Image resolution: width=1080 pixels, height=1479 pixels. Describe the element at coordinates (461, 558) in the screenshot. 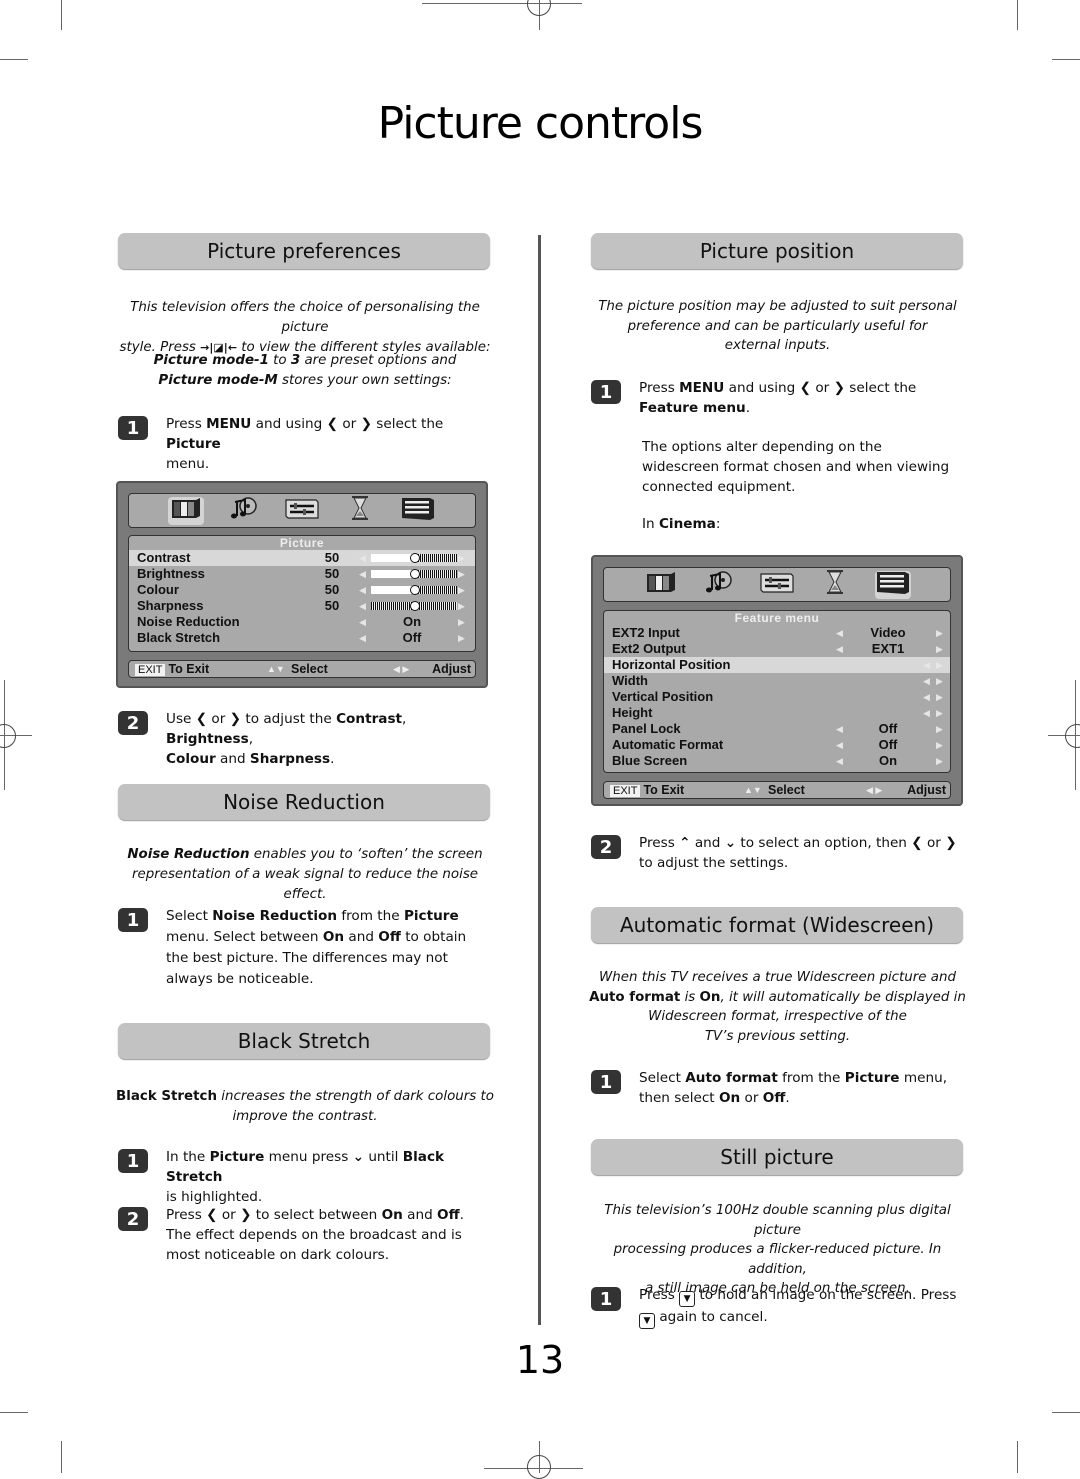

I see `arrow-right-icon: ▶` at that location.